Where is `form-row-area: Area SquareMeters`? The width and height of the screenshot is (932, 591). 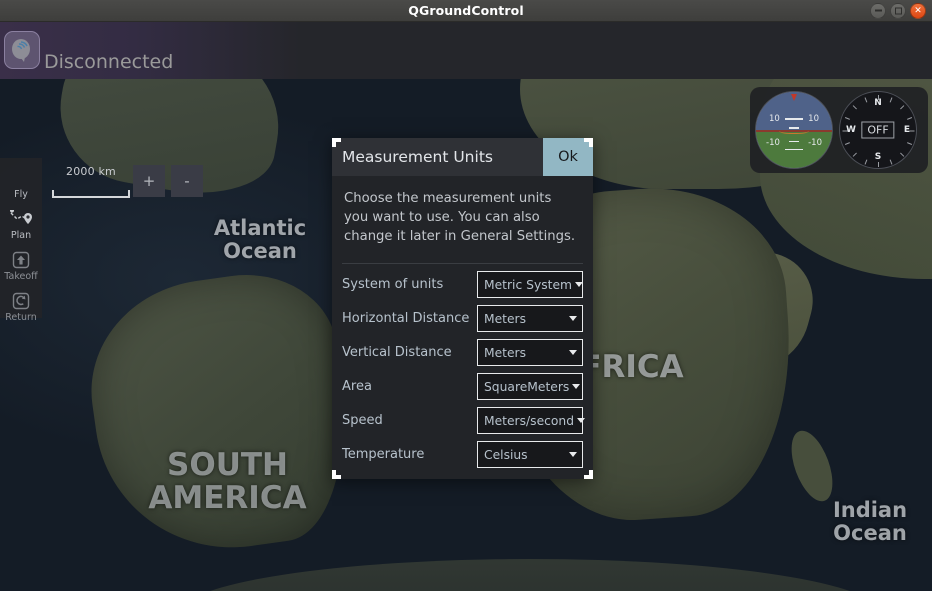
form-row-area: Area SquareMeters is located at coordinates (462, 387).